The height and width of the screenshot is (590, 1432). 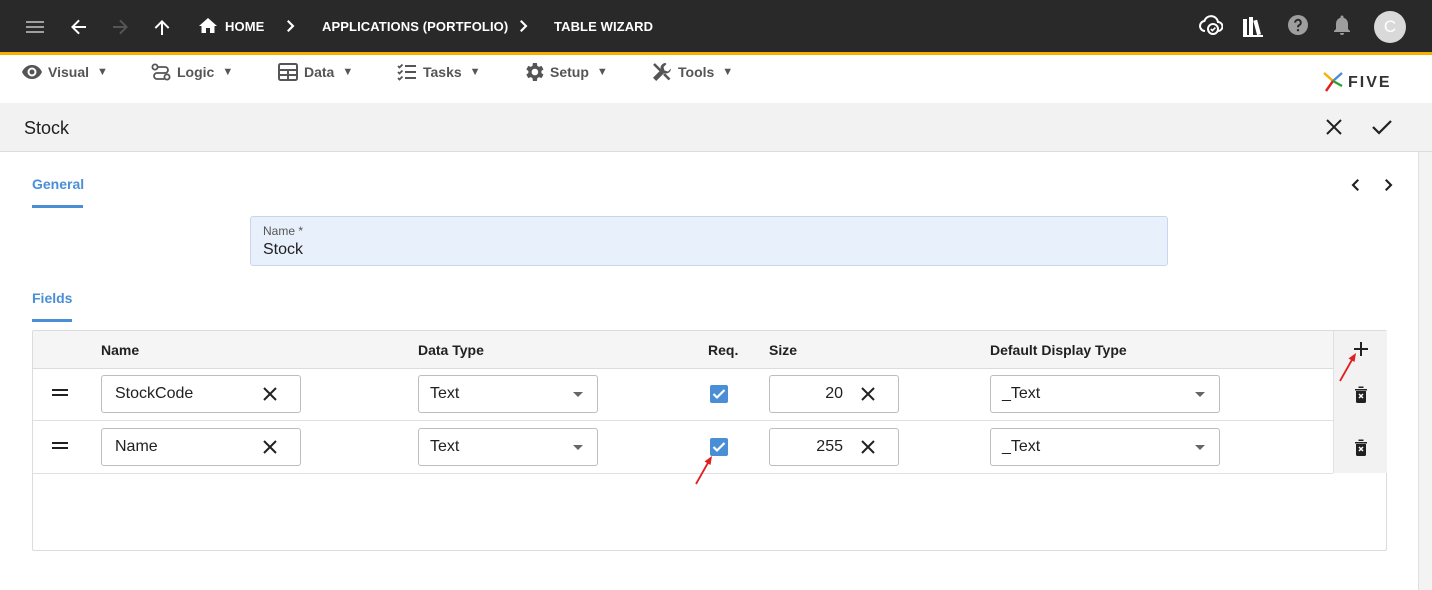 What do you see at coordinates (47, 128) in the screenshot?
I see `page-title: Stock` at bounding box center [47, 128].